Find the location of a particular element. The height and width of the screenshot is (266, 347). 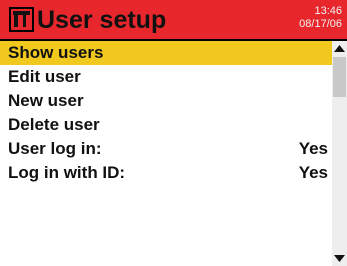

menu-item-show-users: Show users is located at coordinates (166, 53).